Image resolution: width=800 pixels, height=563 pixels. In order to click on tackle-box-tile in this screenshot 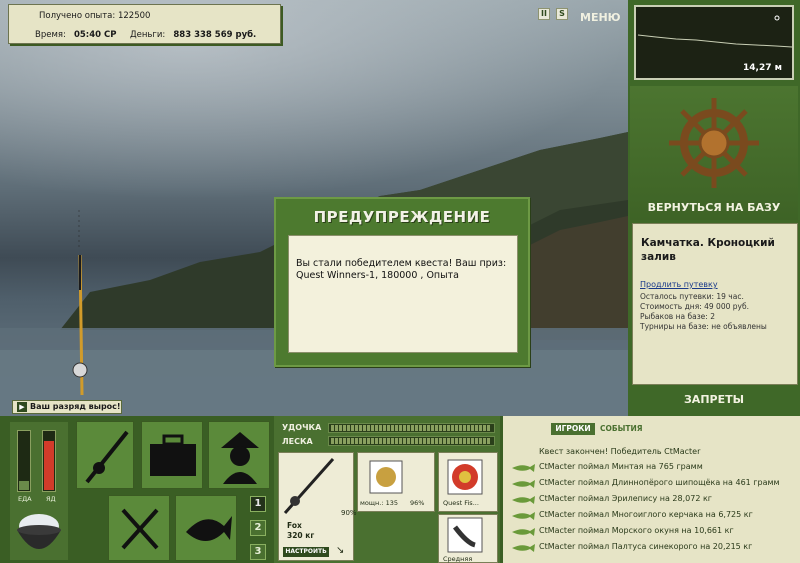, I will do `click(172, 455)`.